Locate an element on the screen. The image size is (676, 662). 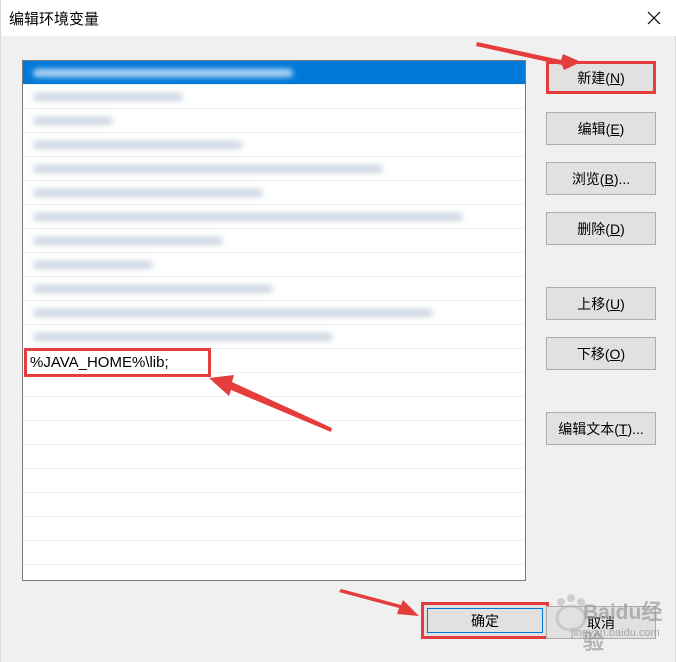
move-down-button: 下移(O) is located at coordinates (601, 353).